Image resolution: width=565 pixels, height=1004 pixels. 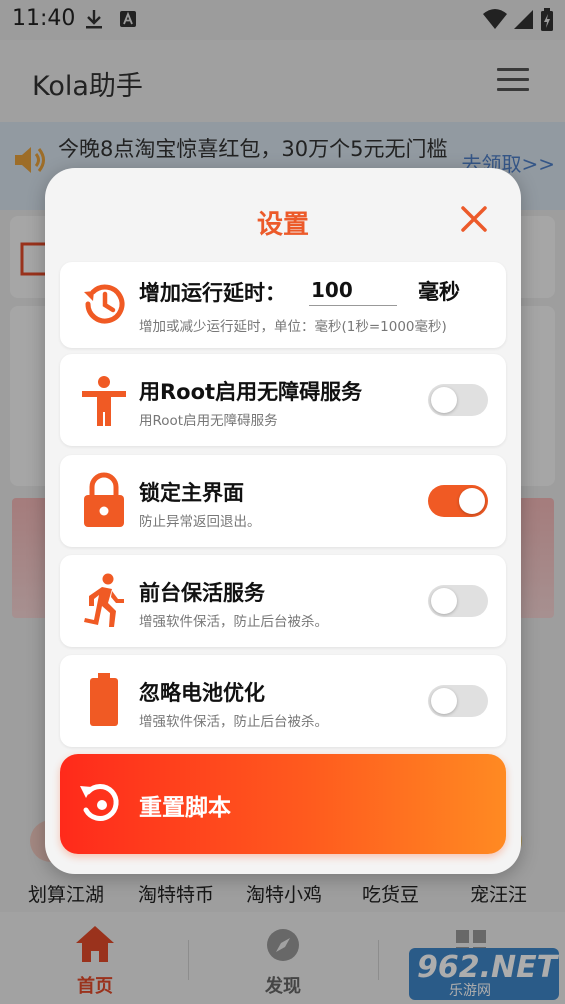 What do you see at coordinates (282, 225) in the screenshot?
I see `dialog-title: 设置` at bounding box center [282, 225].